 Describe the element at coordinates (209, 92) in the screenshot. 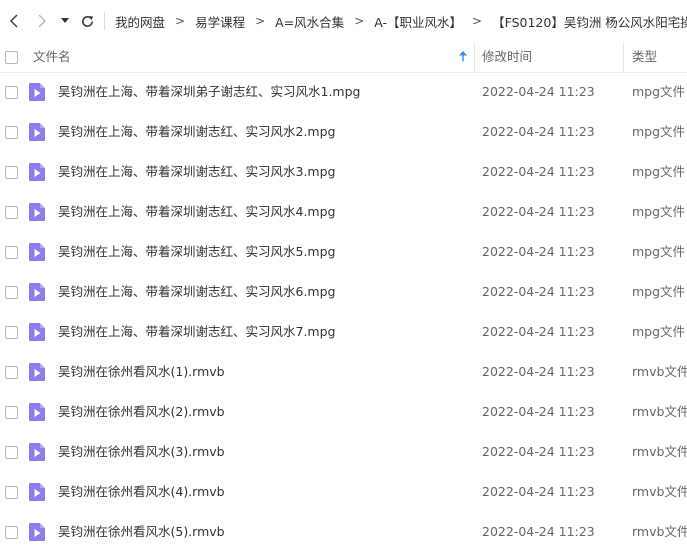

I see `file-name: 吴钧洲在上海、带着深圳弟子谢志红、实习风水1.mpg` at that location.